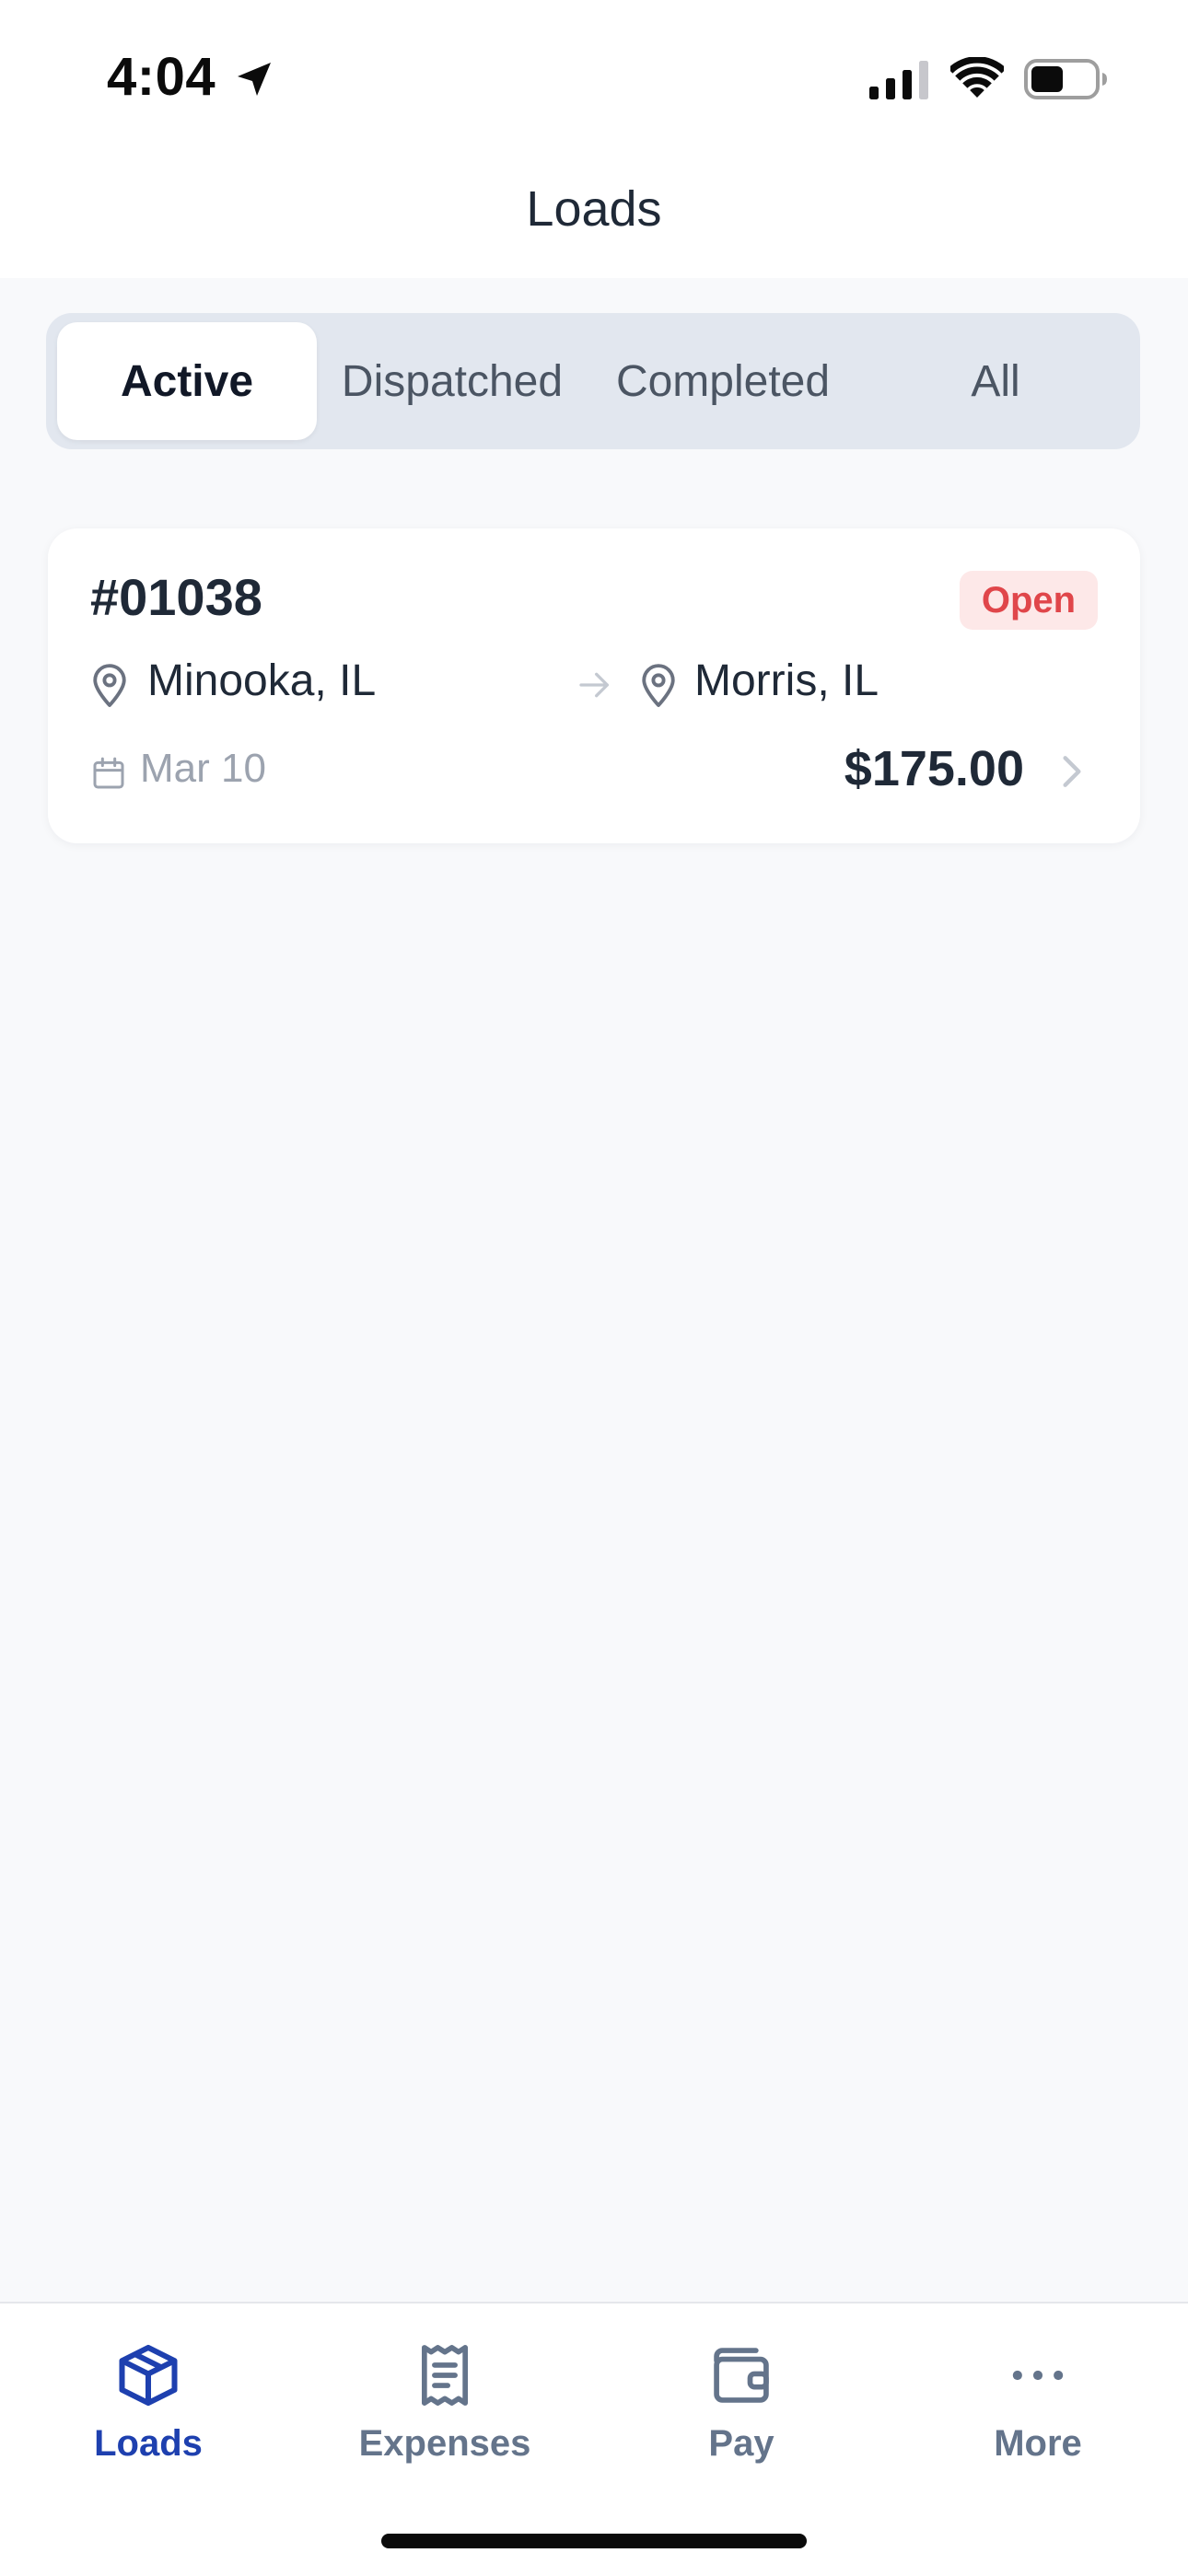  I want to click on load-date: Mar 10, so click(203, 768).